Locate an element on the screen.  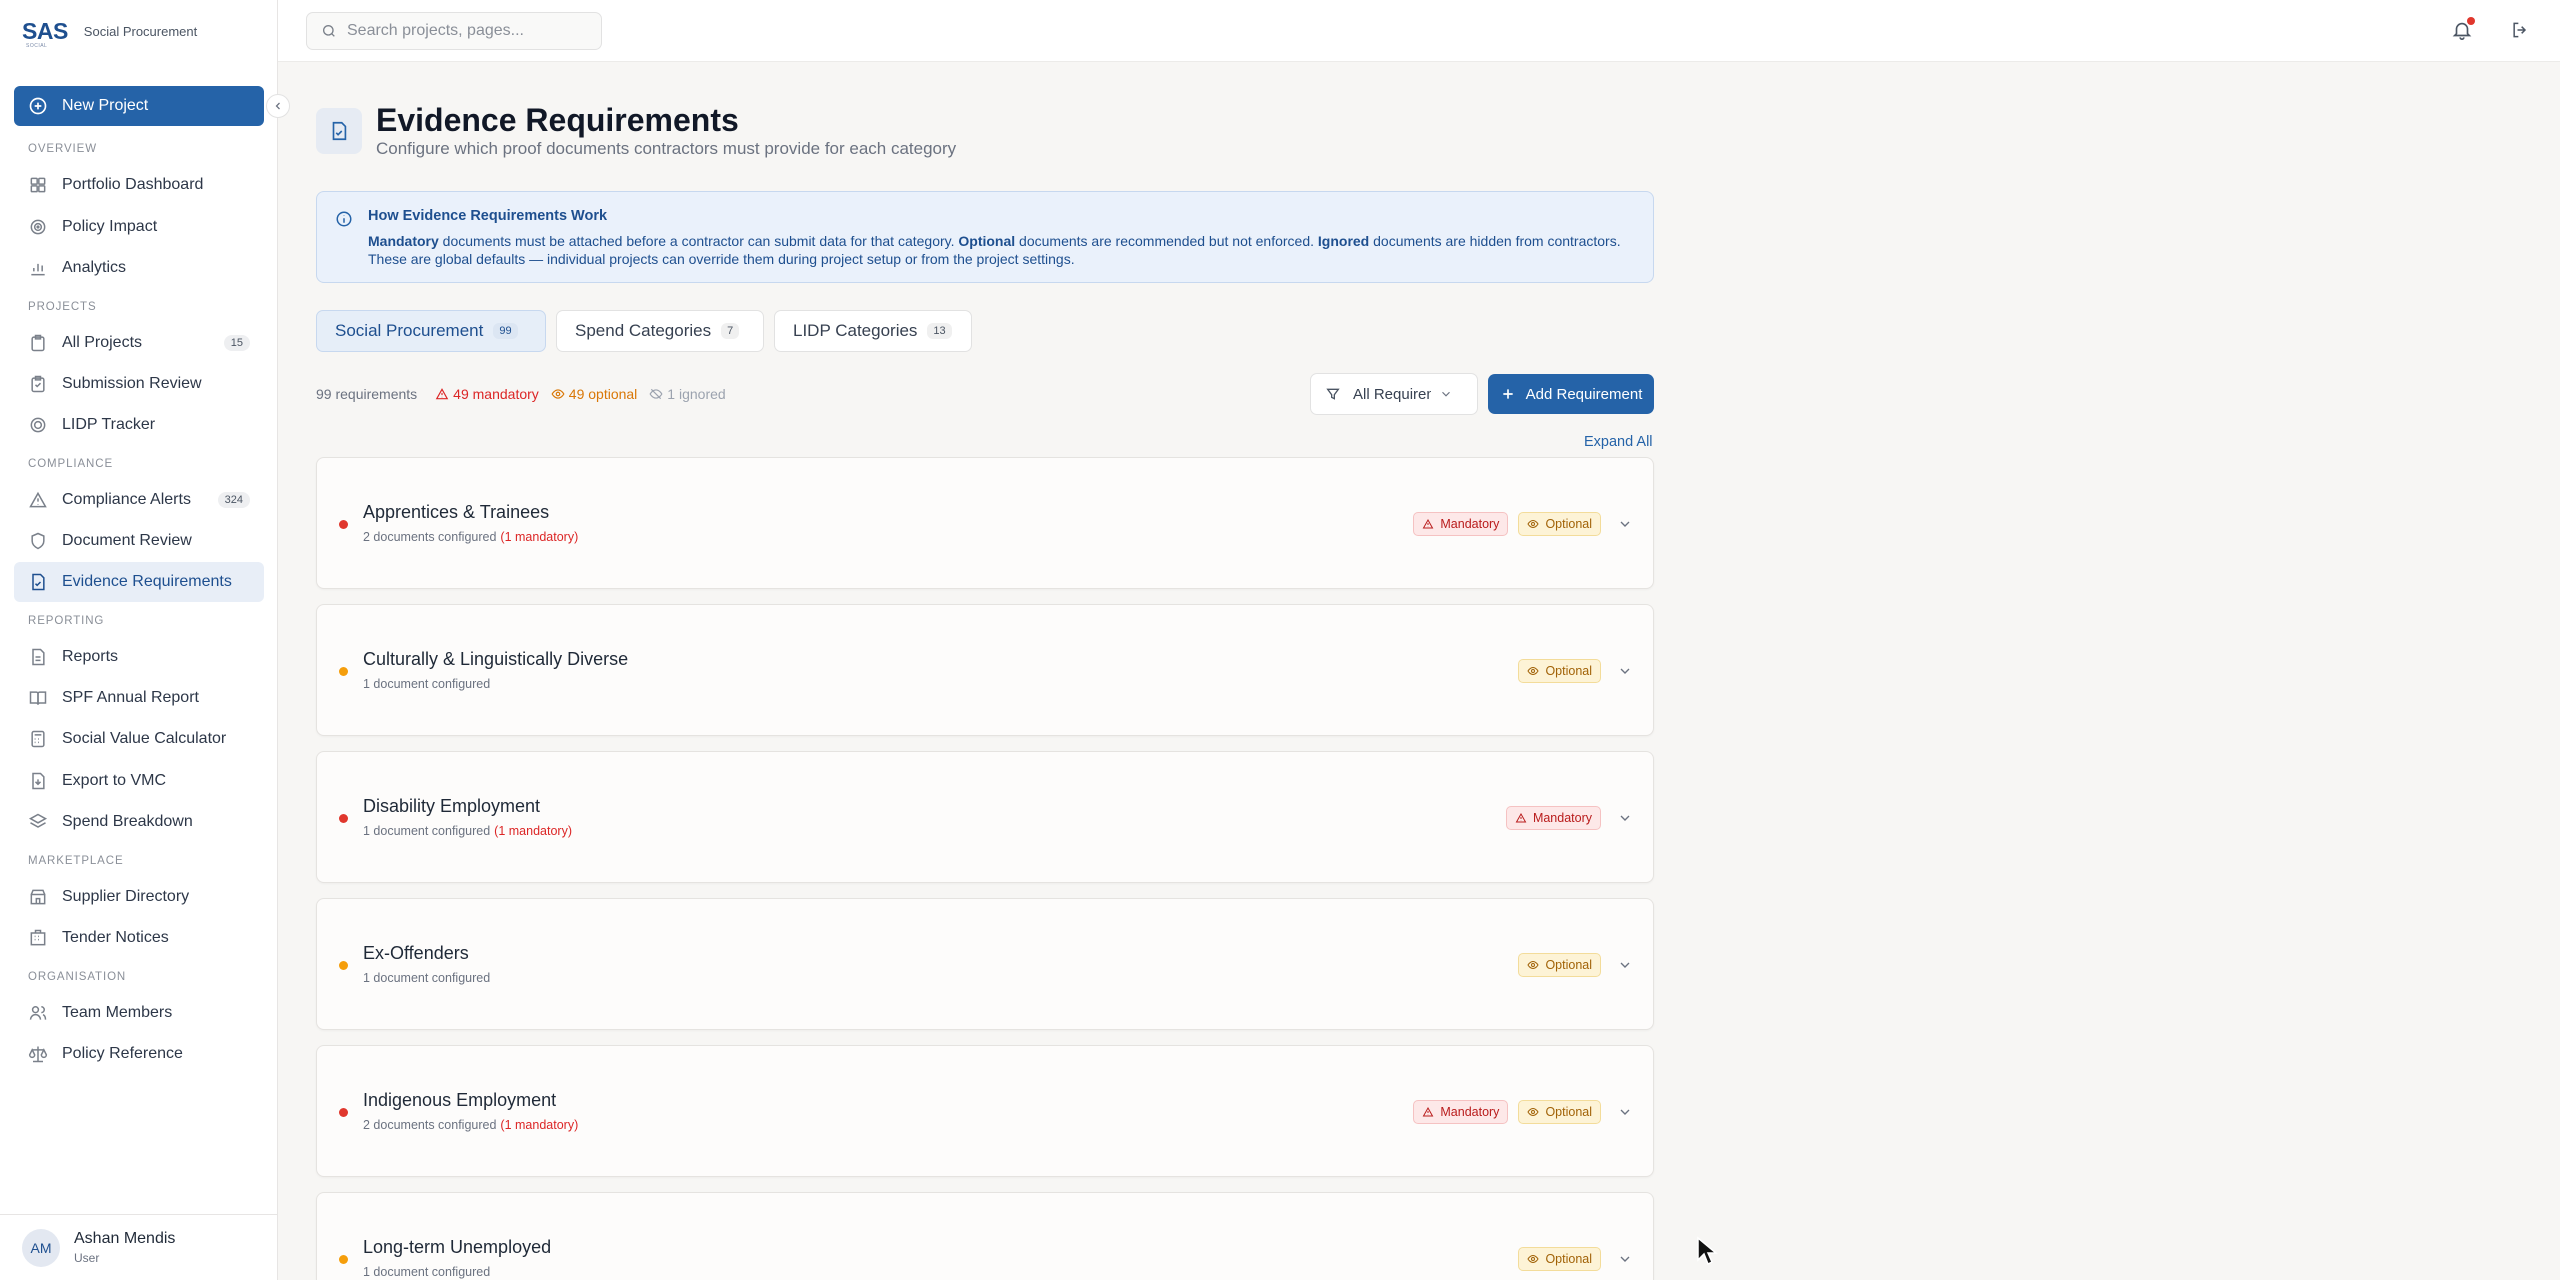
sidebar-item-export-to-vmc: Export to VMC is located at coordinates (139, 781).